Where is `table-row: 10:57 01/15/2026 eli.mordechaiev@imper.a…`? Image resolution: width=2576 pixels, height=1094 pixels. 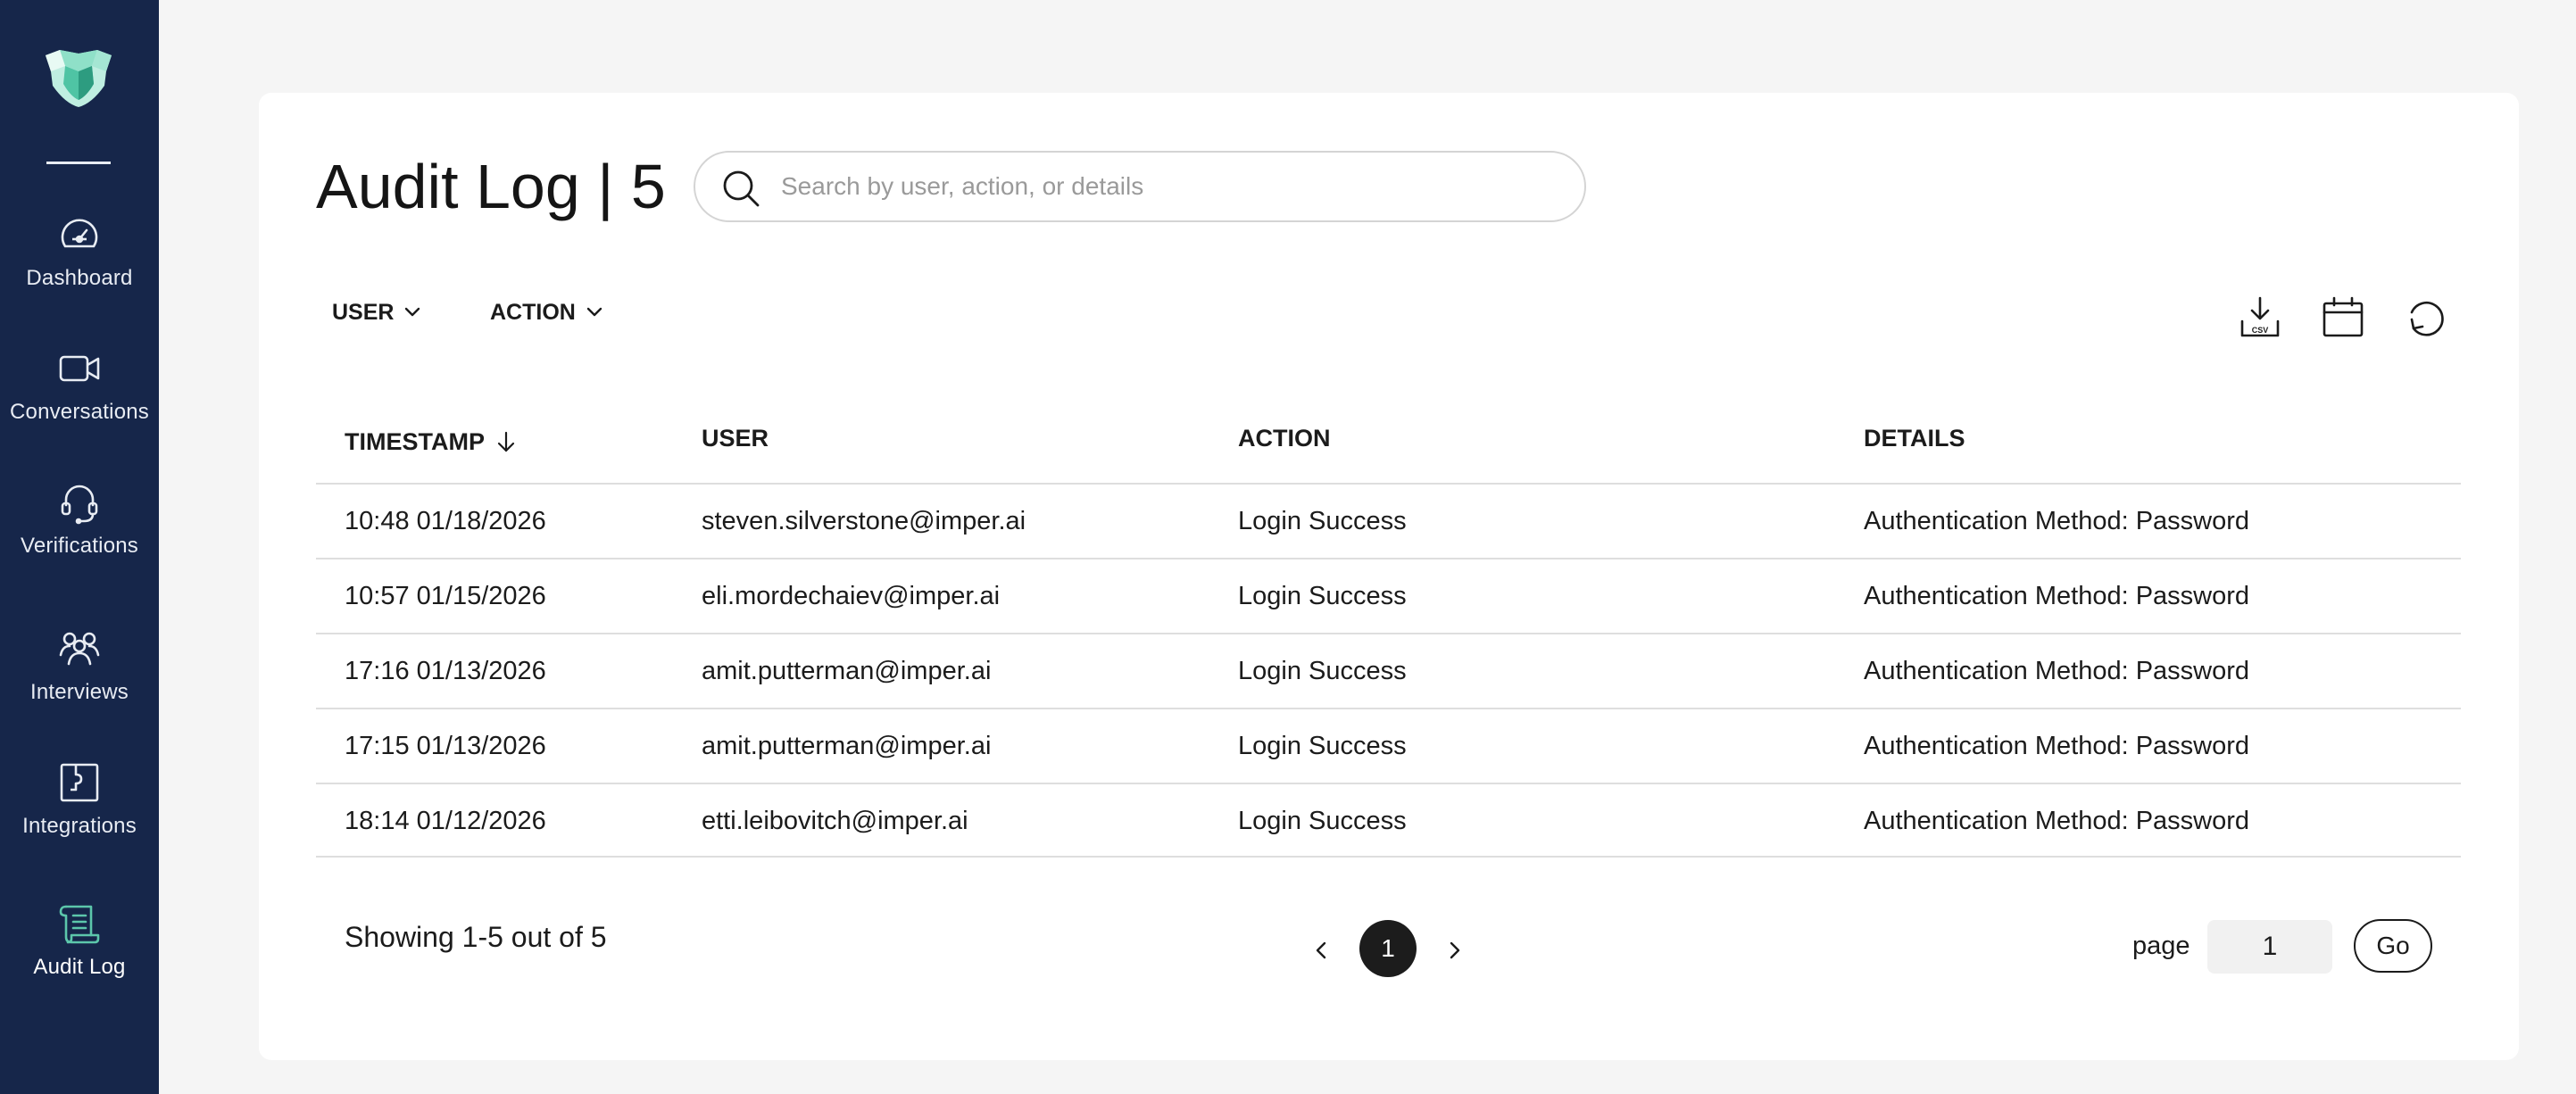
table-row: 10:57 01/15/2026 eli.mordechaiev@imper.a… is located at coordinates (1389, 595).